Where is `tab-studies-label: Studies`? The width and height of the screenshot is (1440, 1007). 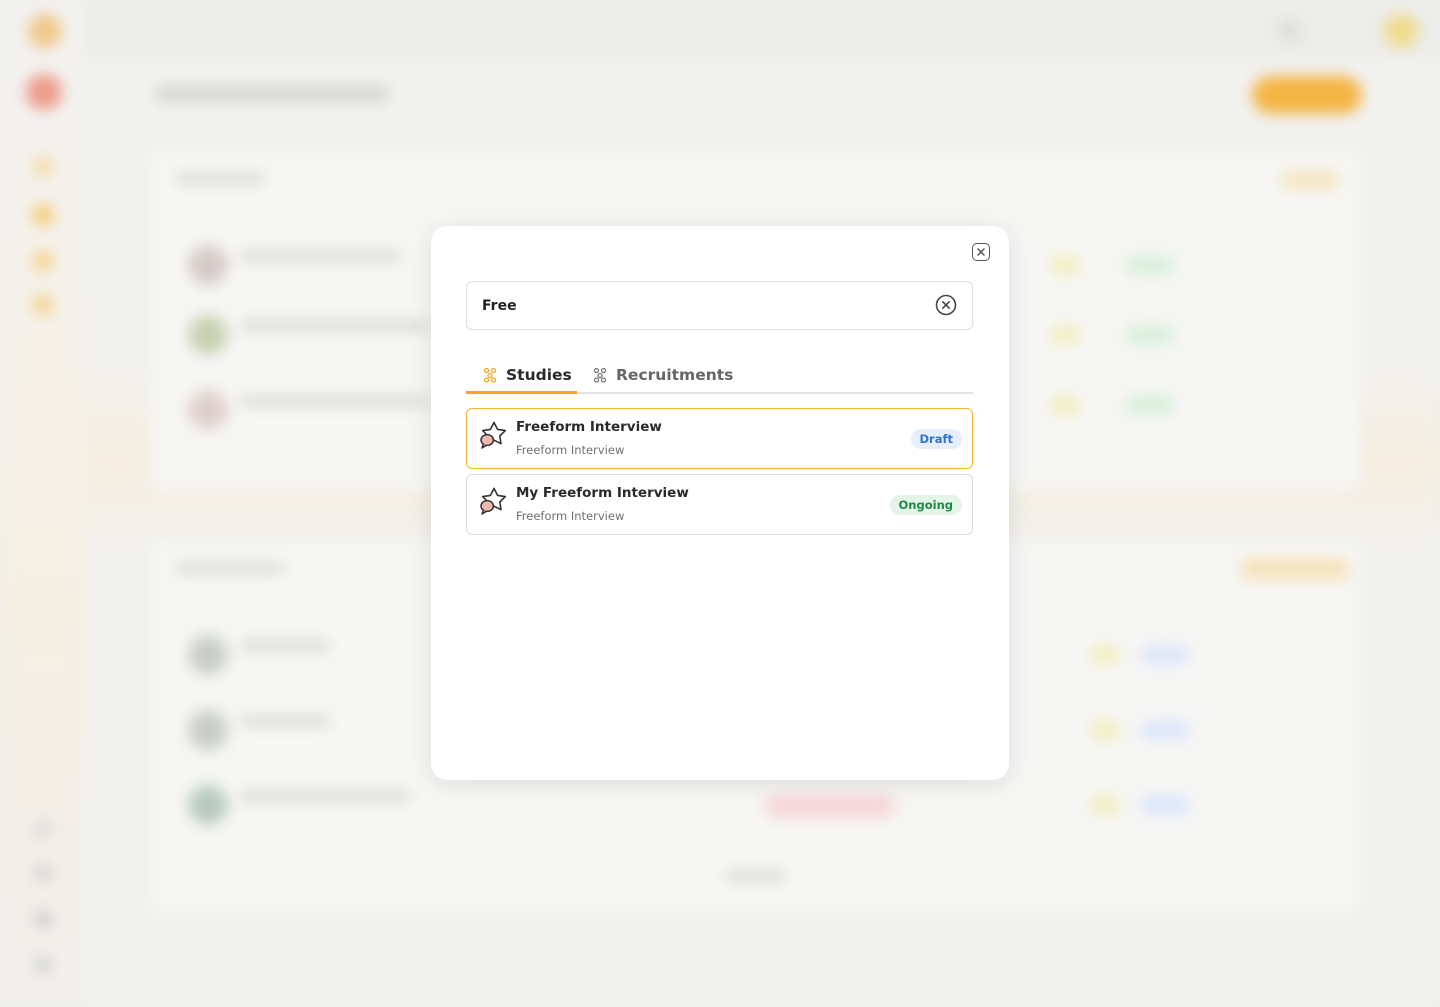 tab-studies-label: Studies is located at coordinates (539, 374).